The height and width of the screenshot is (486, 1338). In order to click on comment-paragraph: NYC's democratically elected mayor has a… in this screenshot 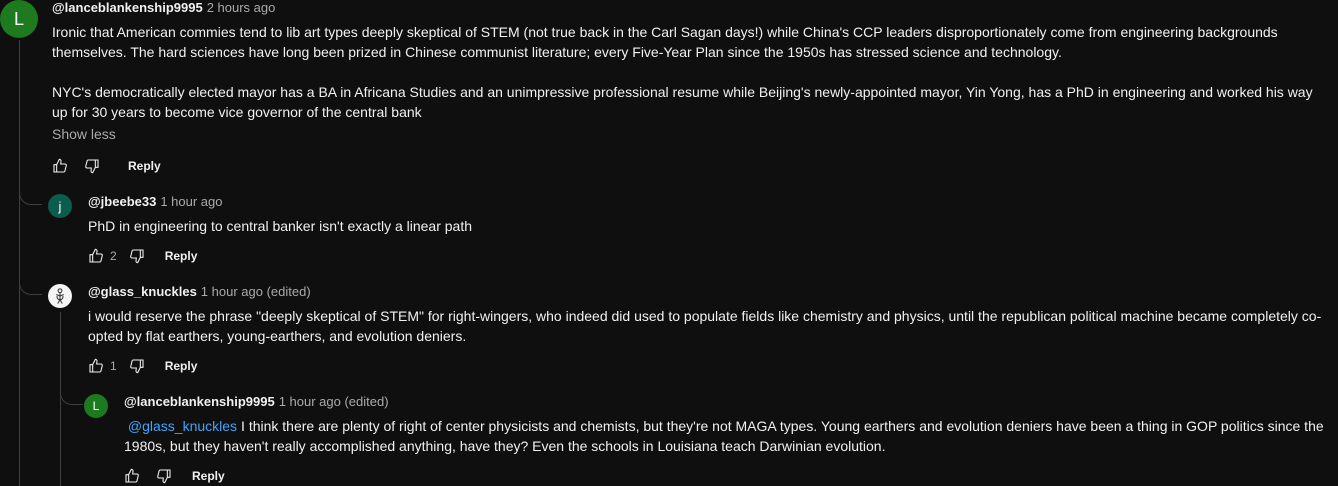, I will do `click(682, 102)`.